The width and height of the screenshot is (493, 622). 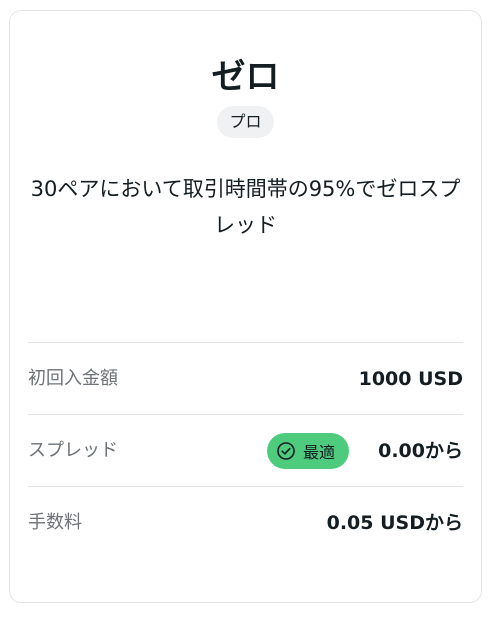 What do you see at coordinates (420, 451) in the screenshot?
I see `spec-value: 0.00から` at bounding box center [420, 451].